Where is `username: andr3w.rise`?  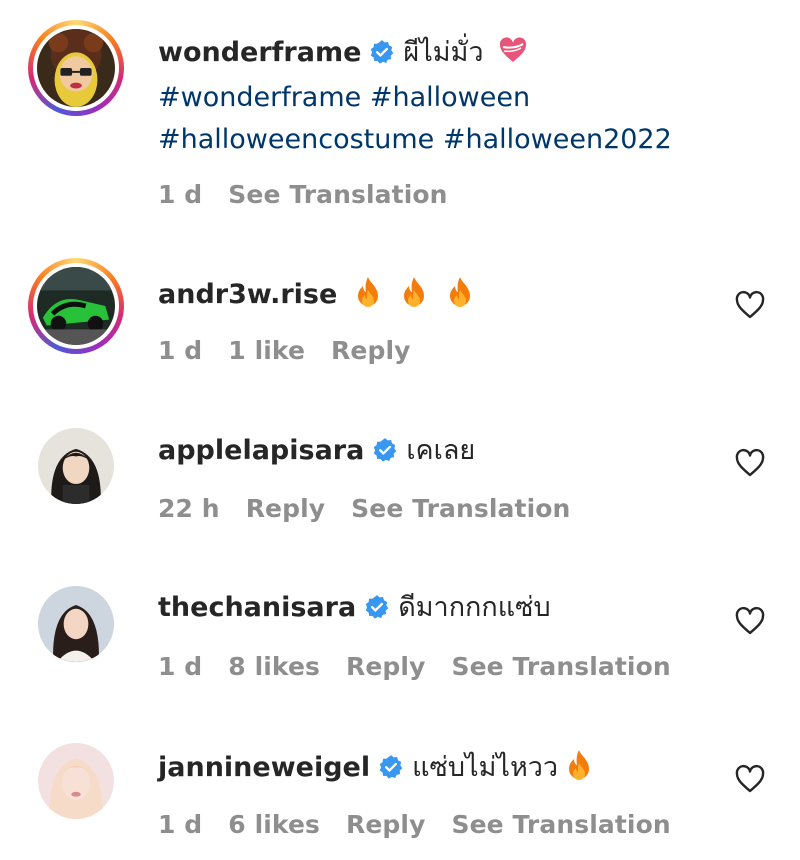
username: andr3w.rise is located at coordinates (247, 294).